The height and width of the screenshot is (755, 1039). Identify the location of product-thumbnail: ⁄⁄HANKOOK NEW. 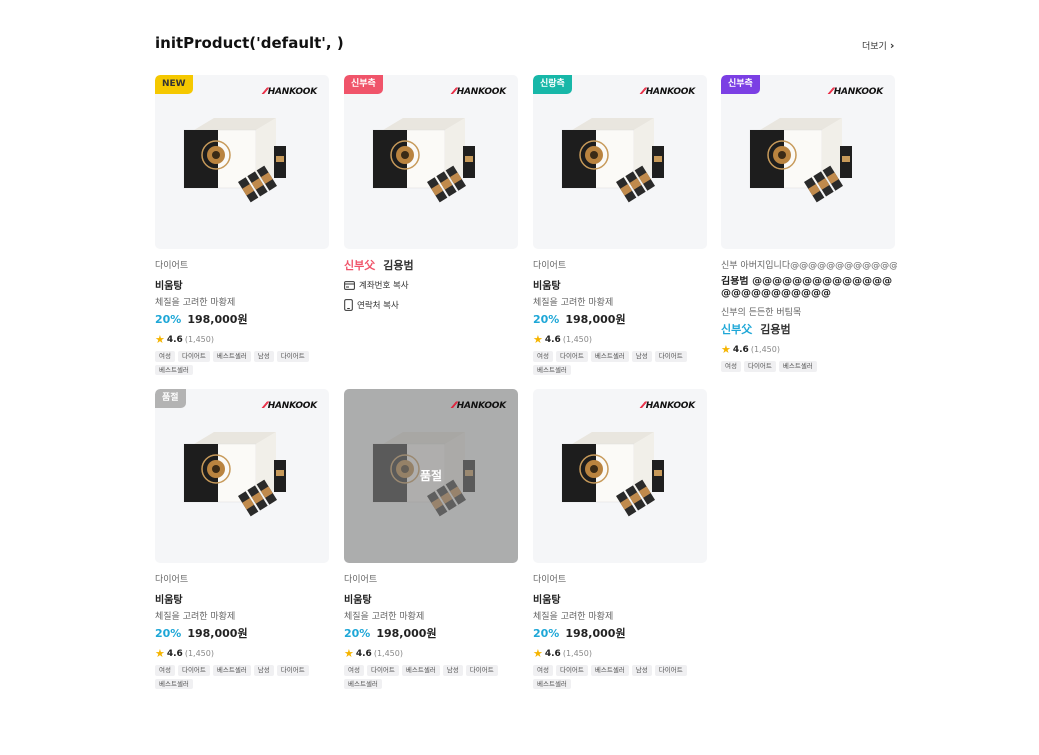
(242, 162).